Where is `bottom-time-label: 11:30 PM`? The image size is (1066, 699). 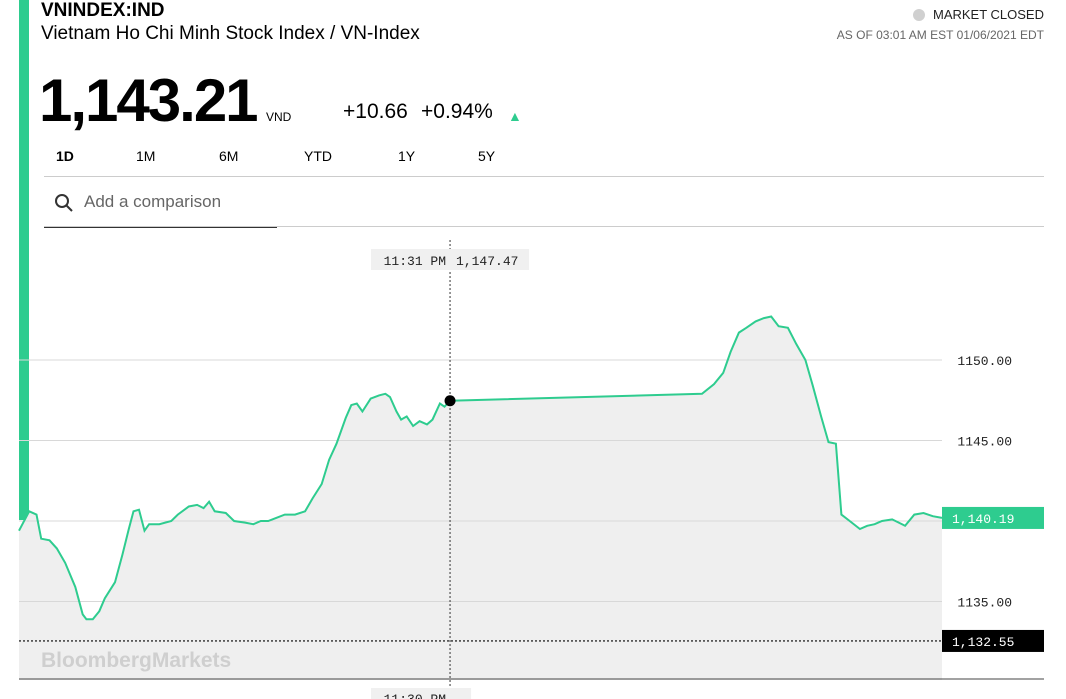 bottom-time-label: 11:30 PM is located at coordinates (415, 695).